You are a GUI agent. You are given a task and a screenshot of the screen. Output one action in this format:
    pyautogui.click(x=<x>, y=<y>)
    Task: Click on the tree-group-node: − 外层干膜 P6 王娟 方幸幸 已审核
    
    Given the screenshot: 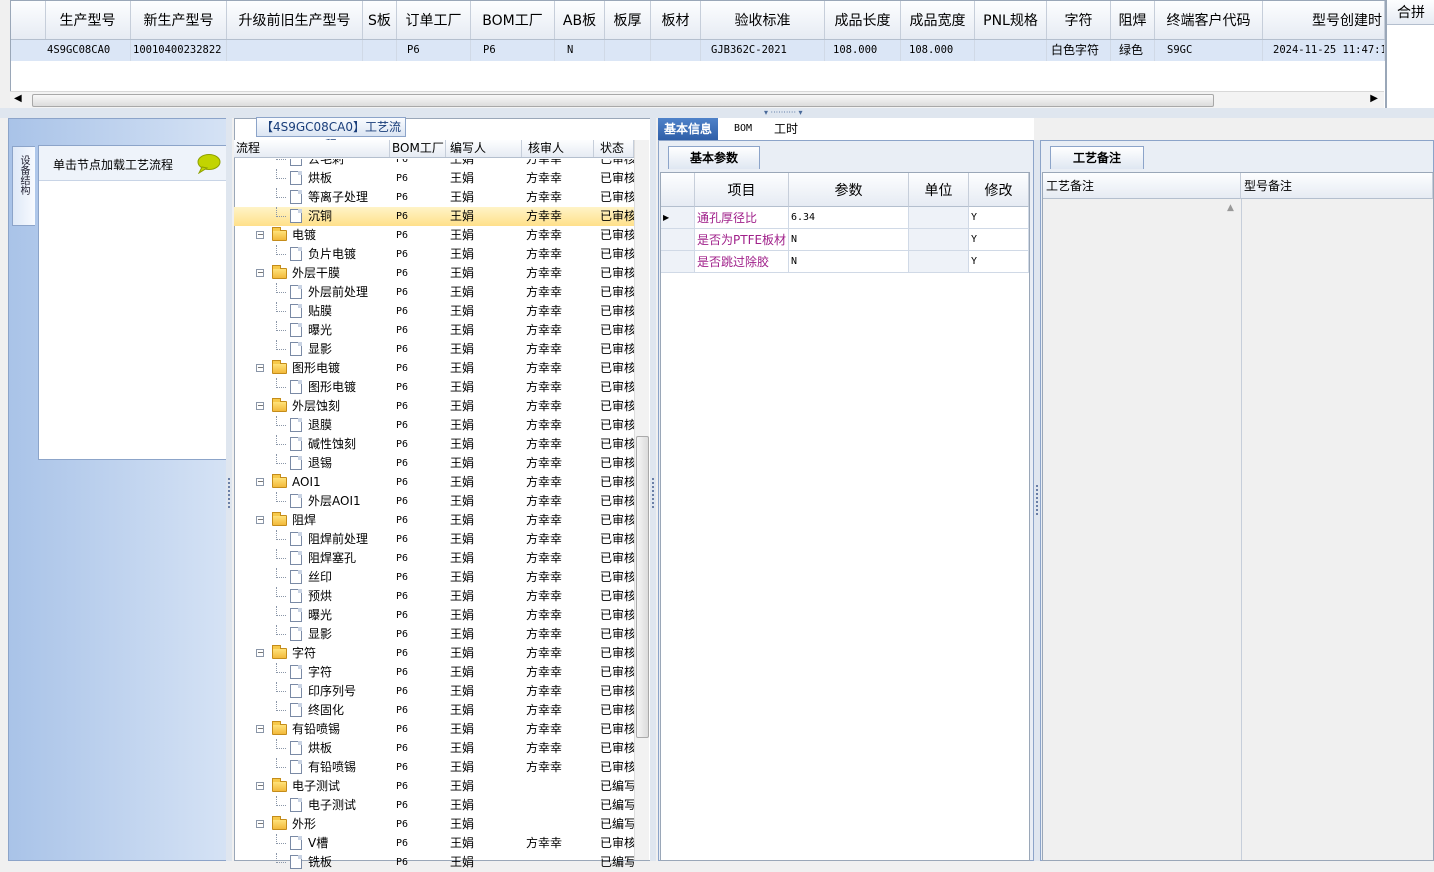 What is the action you would take?
    pyautogui.click(x=434, y=273)
    